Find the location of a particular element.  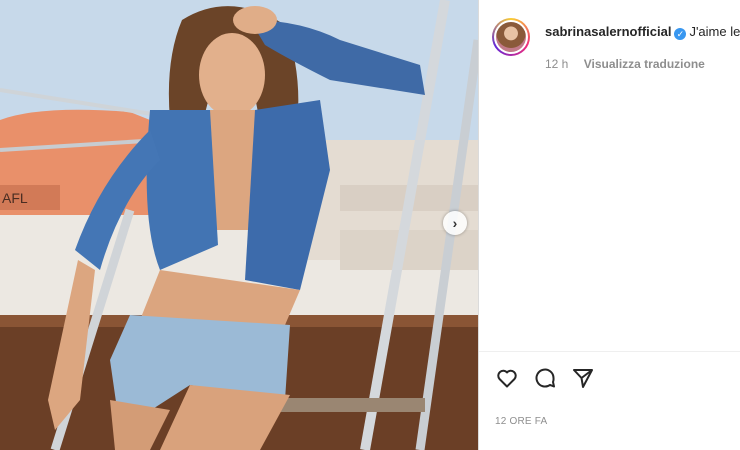

avatar-image is located at coordinates (511, 37).